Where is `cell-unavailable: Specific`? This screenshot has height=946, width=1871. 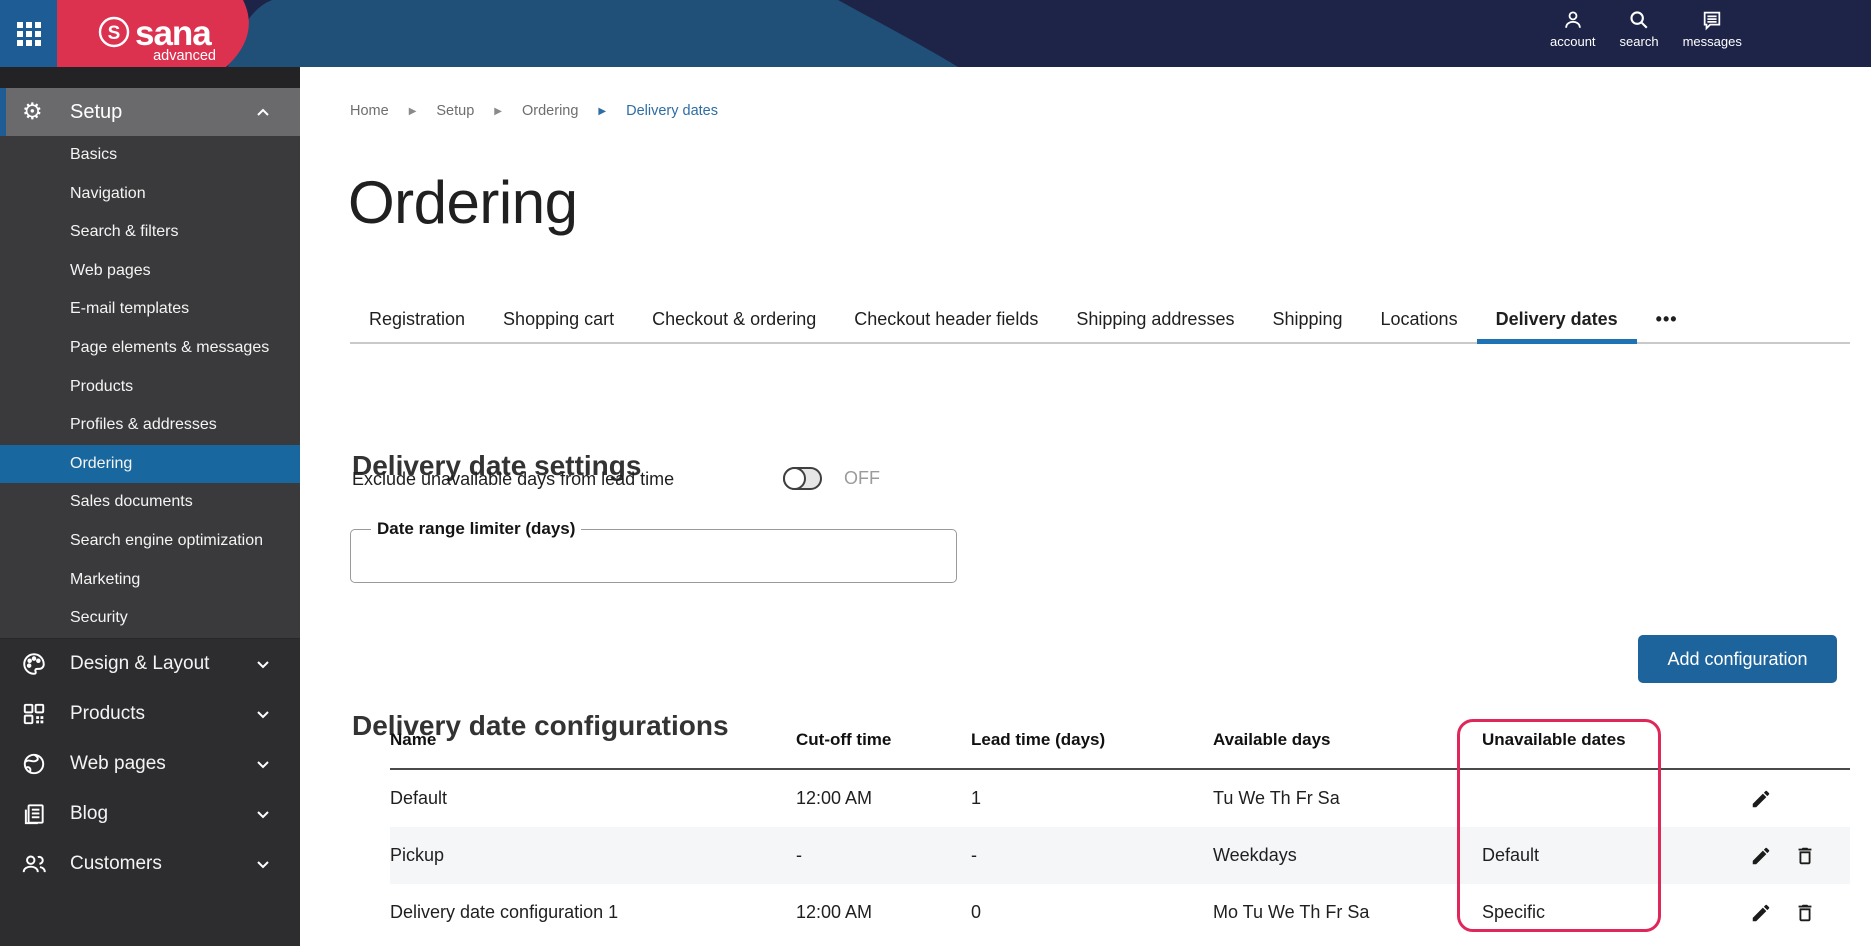 cell-unavailable: Specific is located at coordinates (1514, 912).